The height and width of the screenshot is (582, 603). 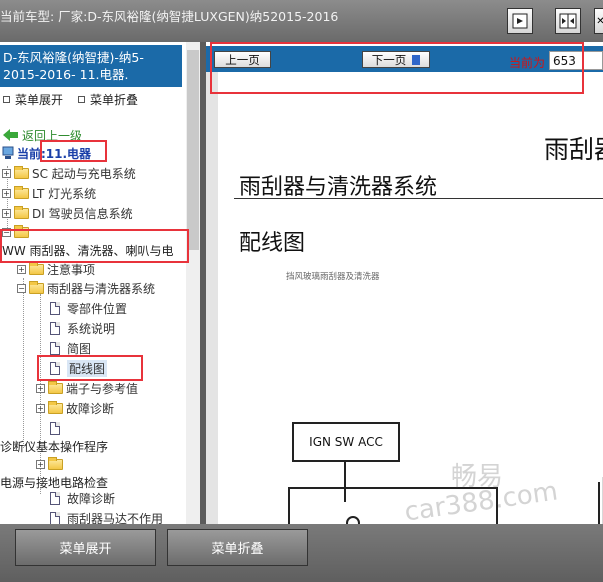 I want to click on collapse-all-link: 菜单折叠, so click(x=108, y=99).